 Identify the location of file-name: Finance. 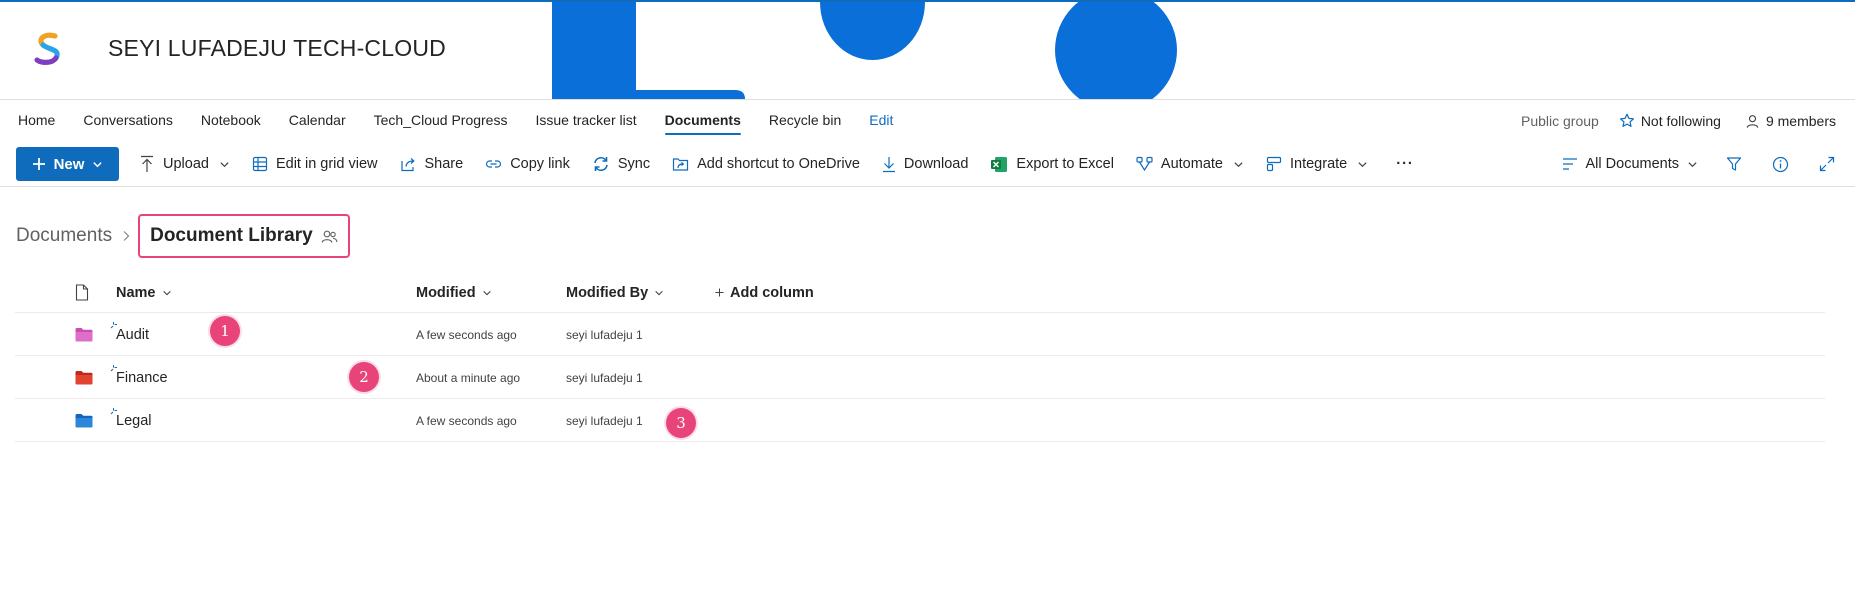
(142, 377).